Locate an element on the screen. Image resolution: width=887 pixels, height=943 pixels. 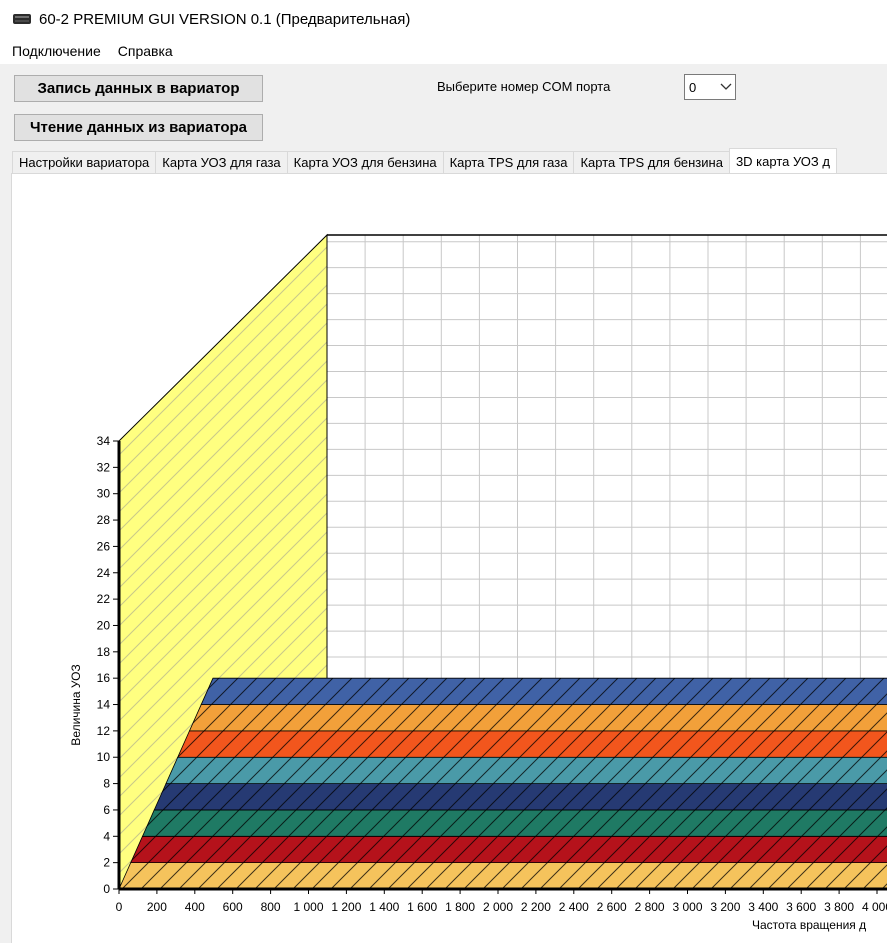
x-tick-label-3: 600 is located at coordinates (233, 907).